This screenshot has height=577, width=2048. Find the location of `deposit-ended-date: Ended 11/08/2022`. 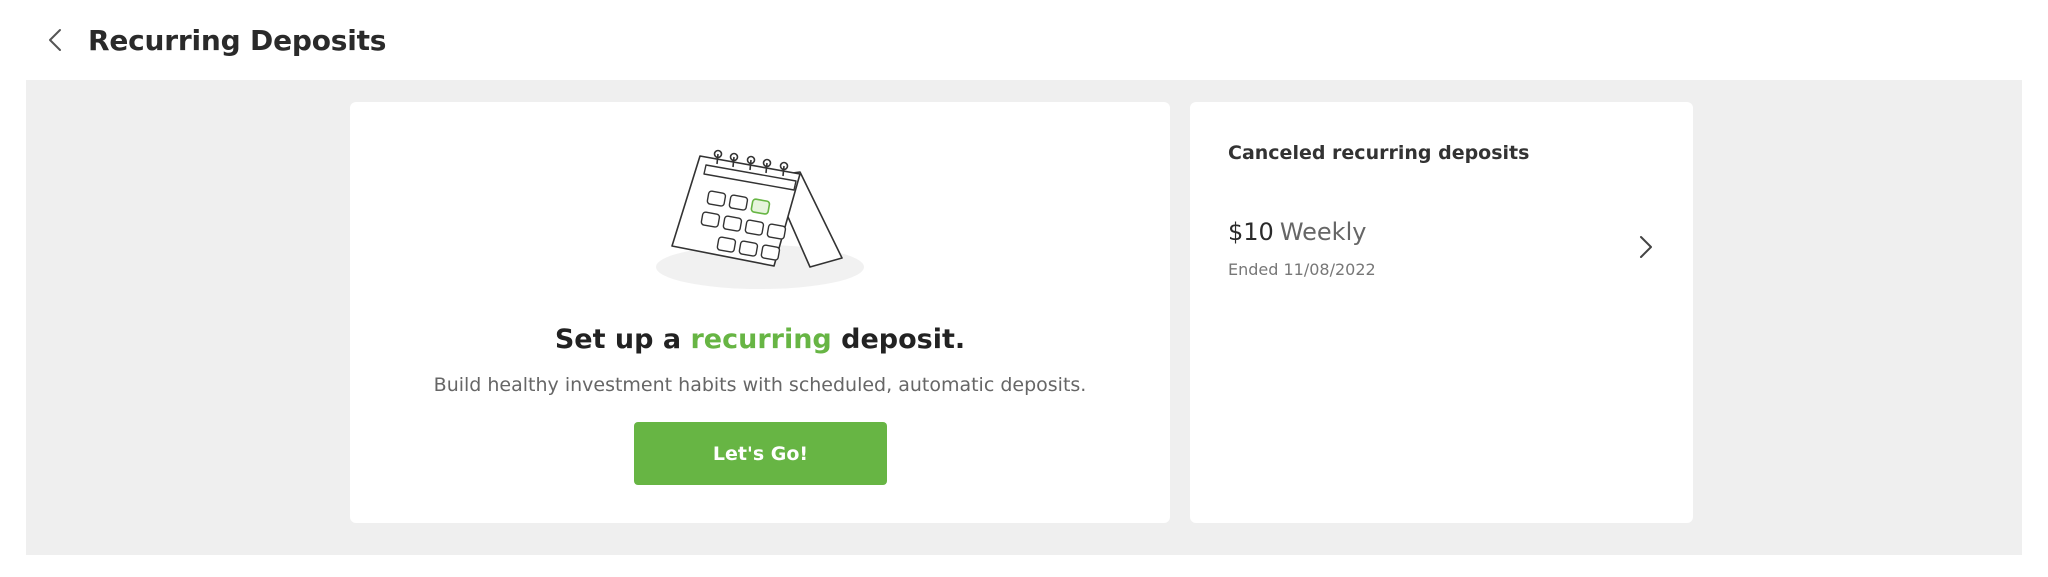

deposit-ended-date: Ended 11/08/2022 is located at coordinates (1302, 269).